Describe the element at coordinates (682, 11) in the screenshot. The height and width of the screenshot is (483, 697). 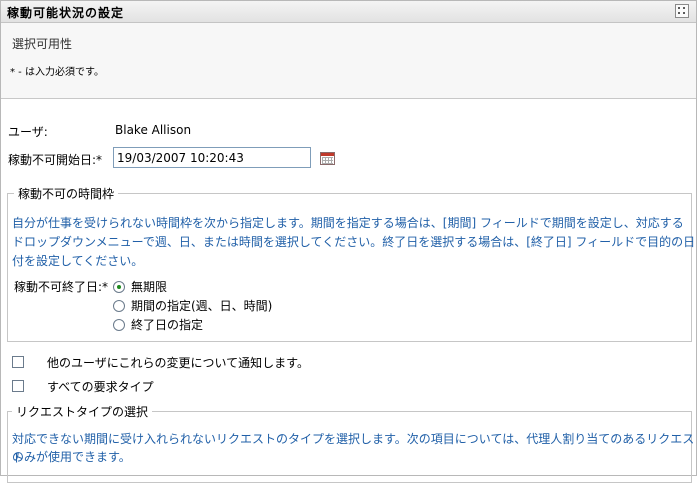
I see `menu-grid-icon` at that location.